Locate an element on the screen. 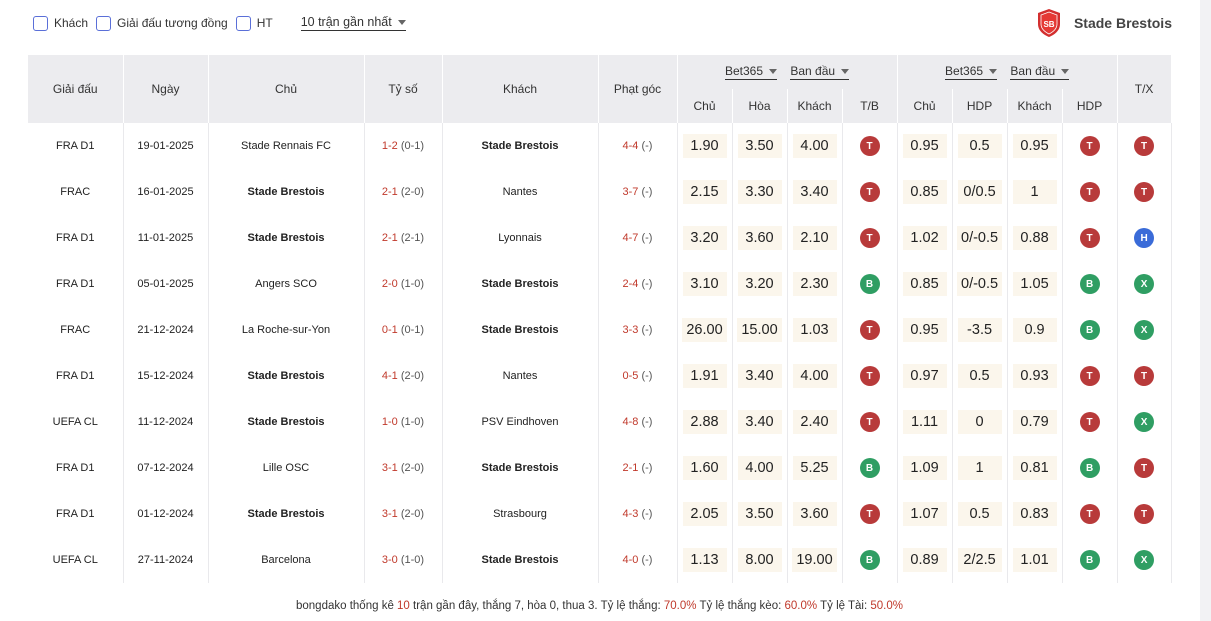 The height and width of the screenshot is (621, 1211). filter-ht-checkbox: HT is located at coordinates (254, 23).